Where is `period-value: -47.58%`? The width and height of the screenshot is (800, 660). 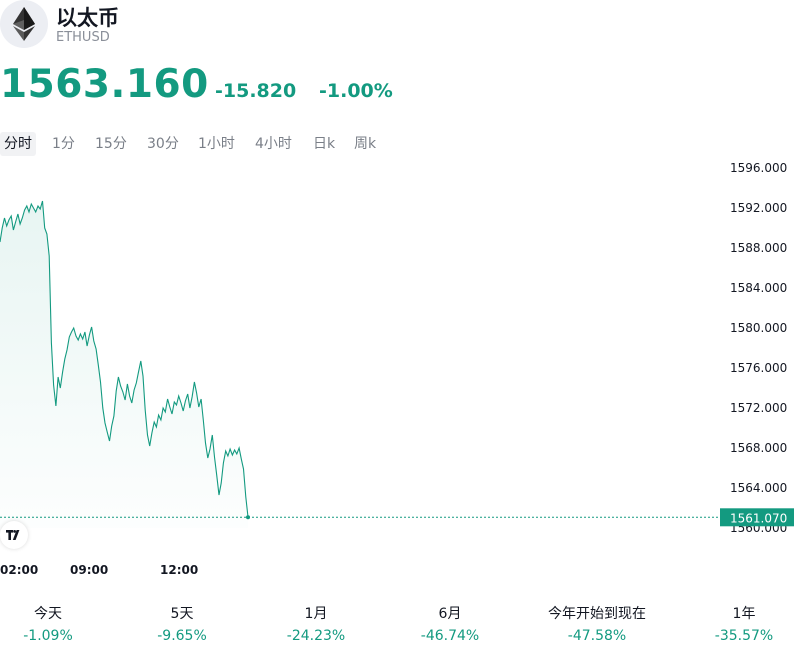 period-value: -47.58% is located at coordinates (597, 636).